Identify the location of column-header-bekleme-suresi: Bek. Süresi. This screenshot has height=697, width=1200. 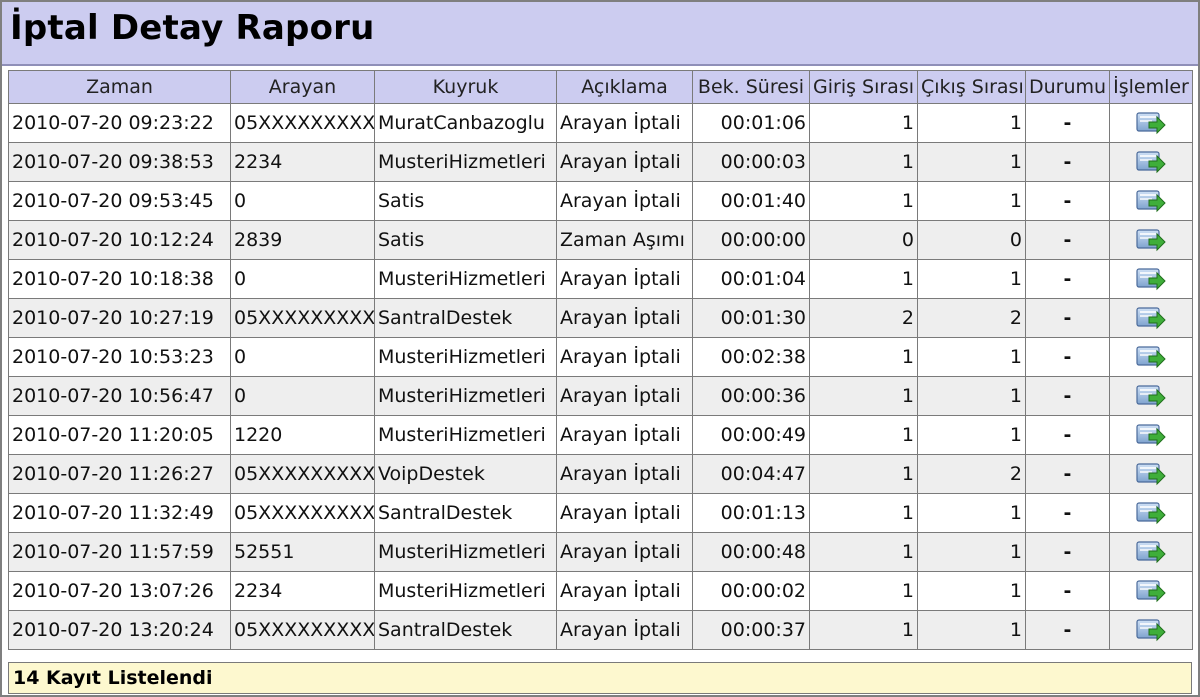
(751, 87).